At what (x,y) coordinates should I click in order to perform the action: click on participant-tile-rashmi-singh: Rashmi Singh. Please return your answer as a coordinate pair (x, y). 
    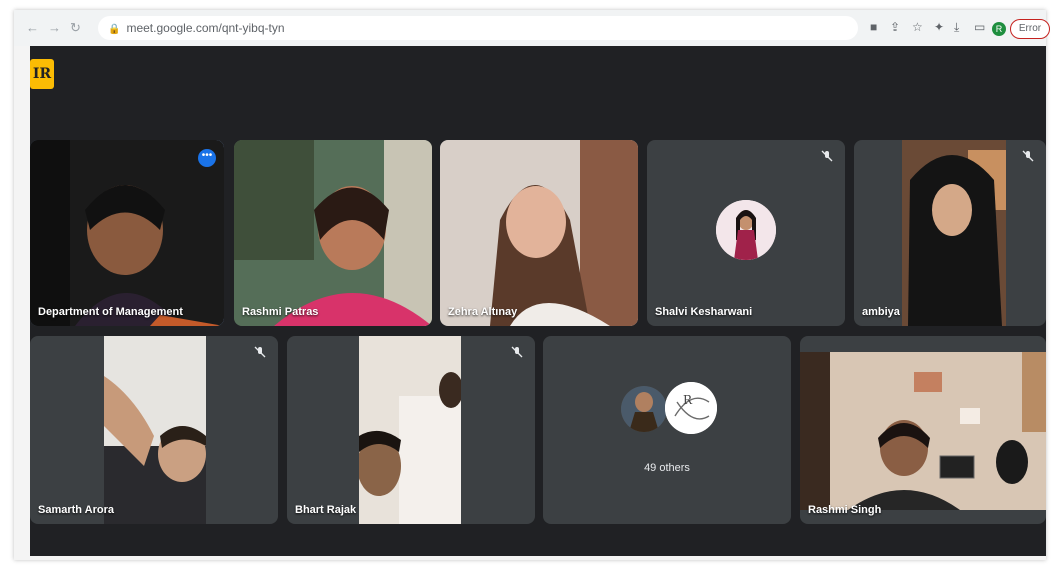
    Looking at the image, I should click on (923, 430).